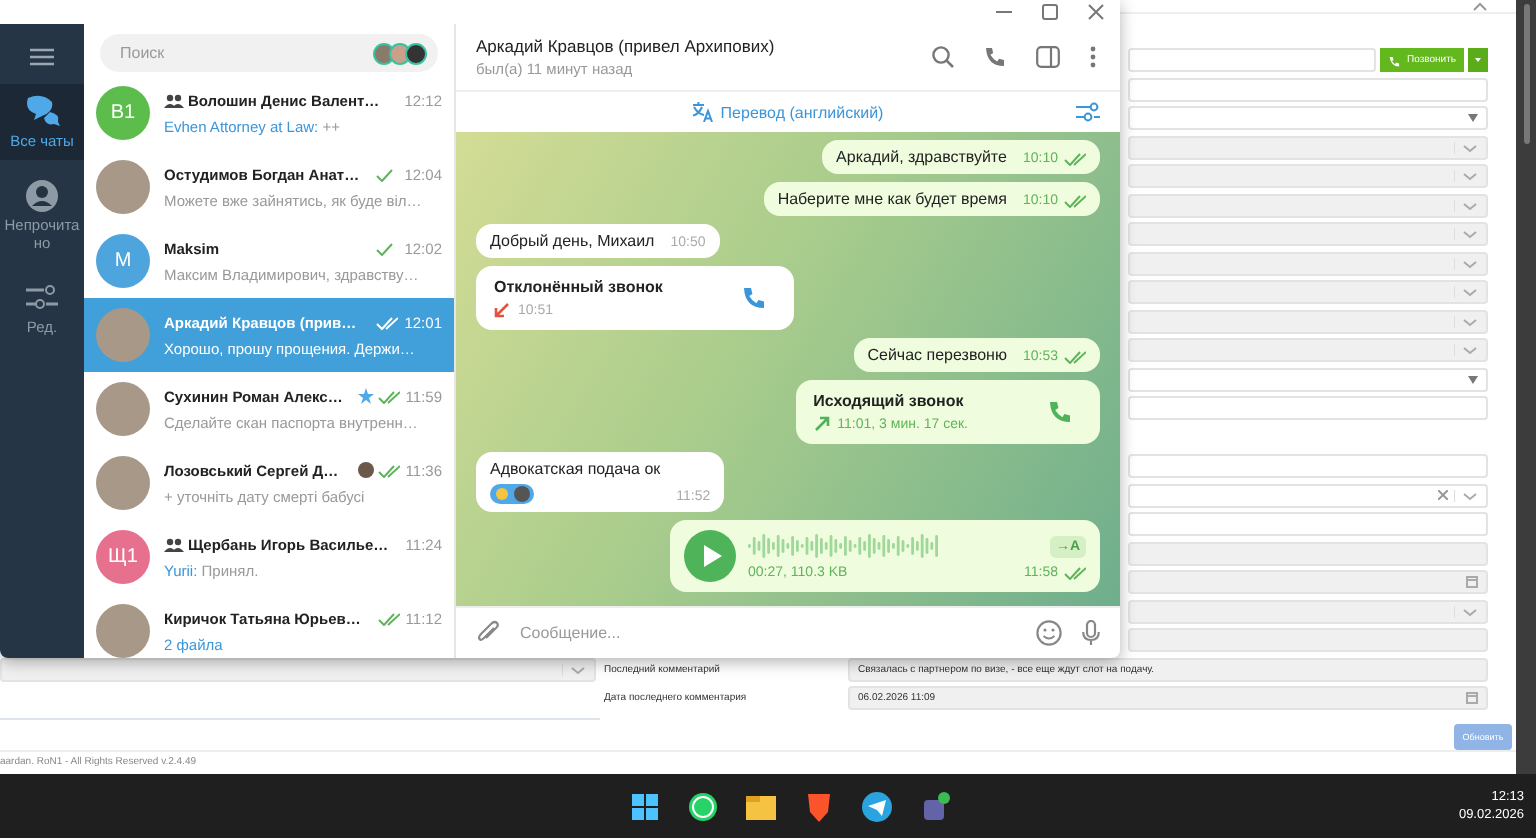 The width and height of the screenshot is (1536, 838). I want to click on chat-title: Аркадий Кравцов (привел Архипових), so click(626, 46).